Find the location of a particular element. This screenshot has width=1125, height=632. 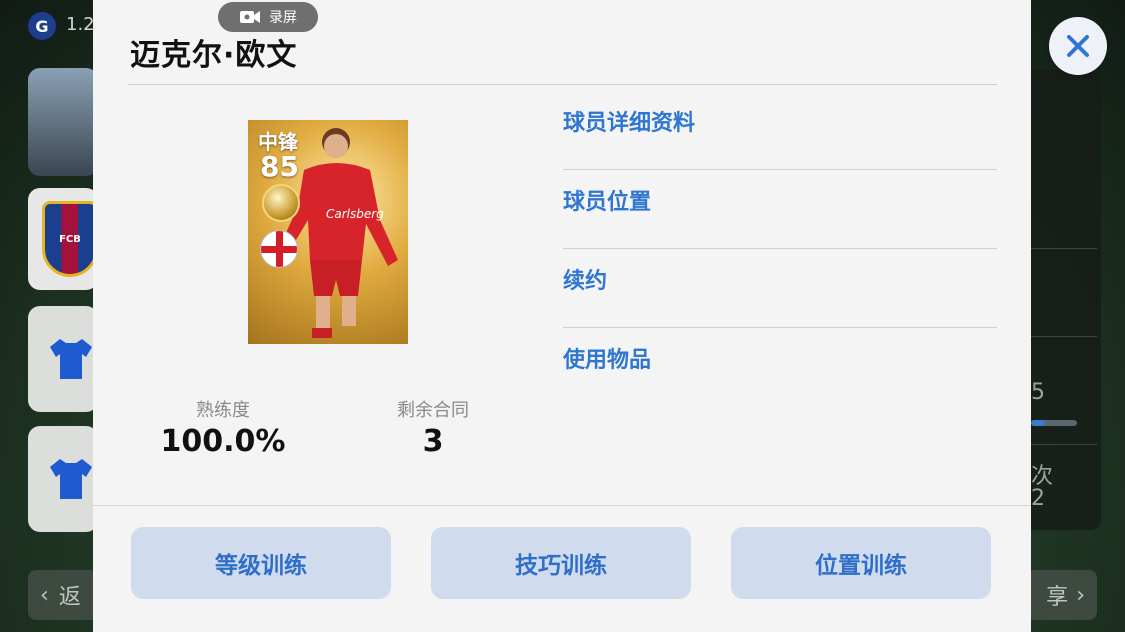

share-label: 享 is located at coordinates (1057, 597).